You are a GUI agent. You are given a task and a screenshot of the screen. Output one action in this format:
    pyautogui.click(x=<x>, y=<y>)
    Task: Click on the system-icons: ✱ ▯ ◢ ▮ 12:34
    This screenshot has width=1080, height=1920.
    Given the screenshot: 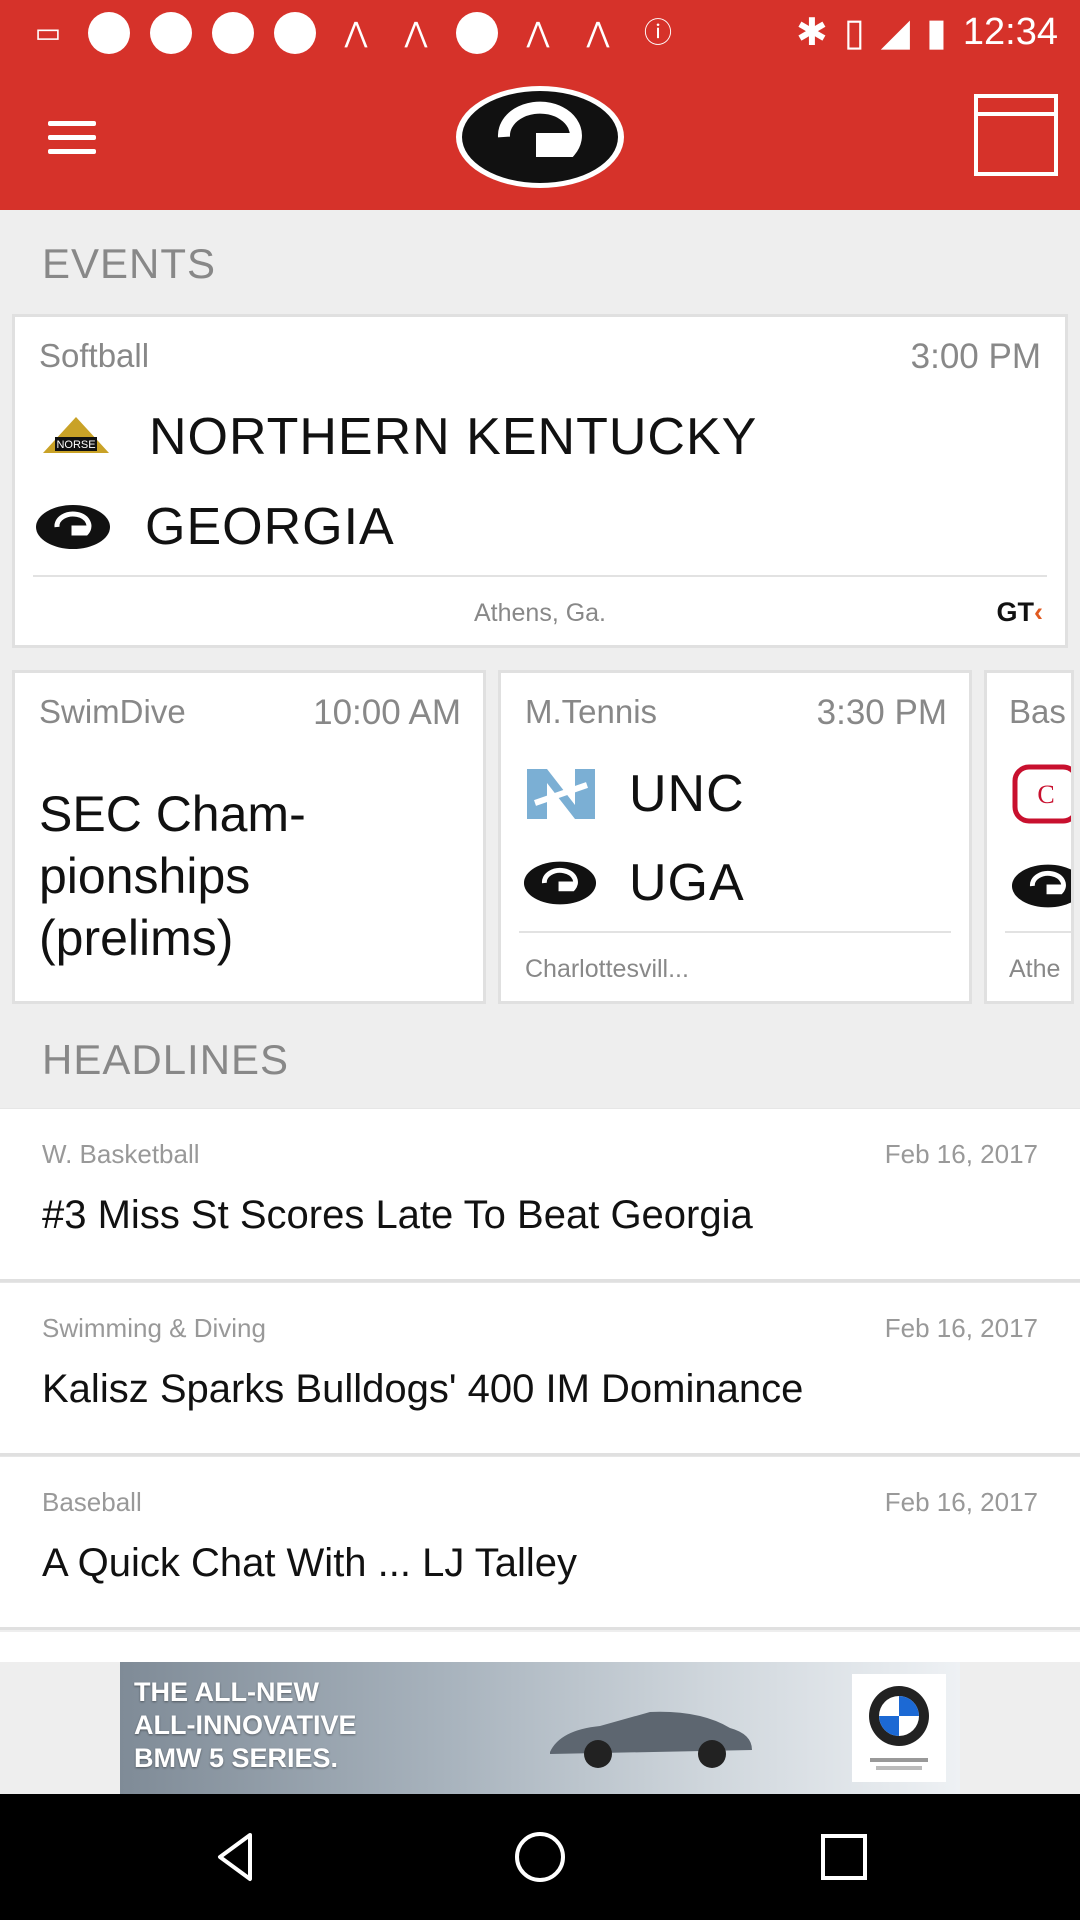 What is the action you would take?
    pyautogui.click(x=927, y=32)
    